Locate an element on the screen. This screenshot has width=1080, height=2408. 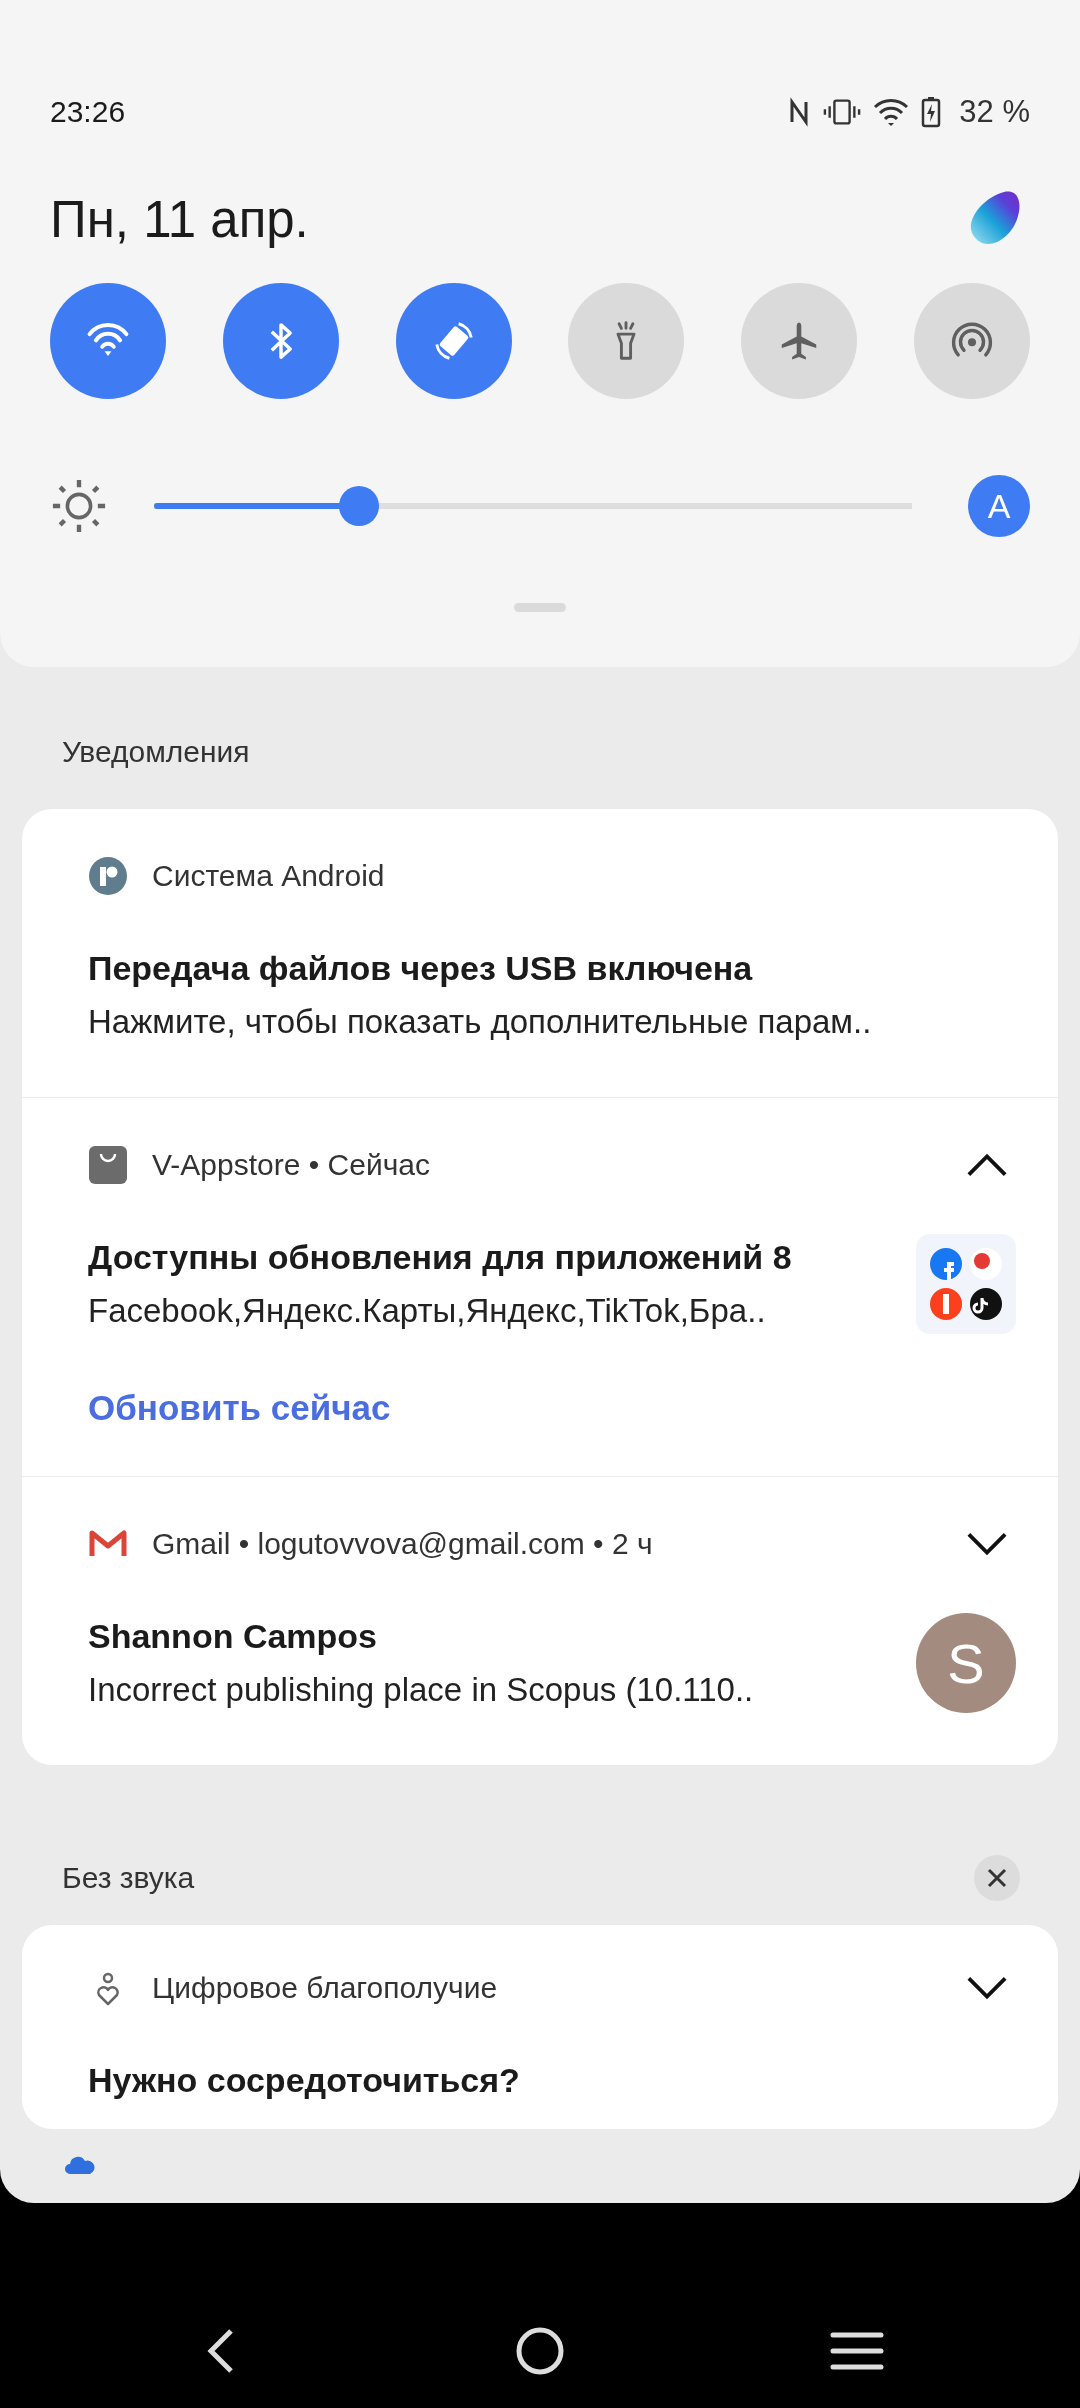
close-button is located at coordinates (997, 1878).